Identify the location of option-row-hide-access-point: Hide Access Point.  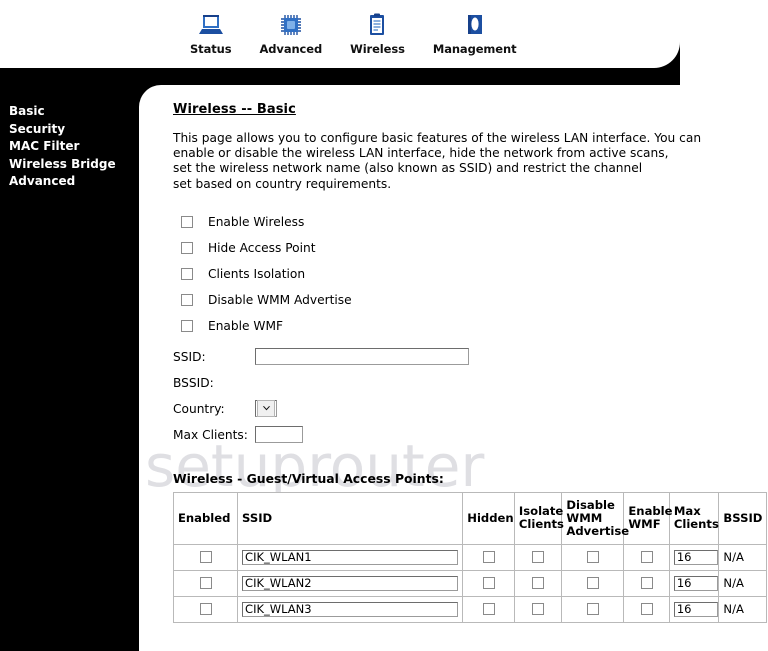
(470, 248).